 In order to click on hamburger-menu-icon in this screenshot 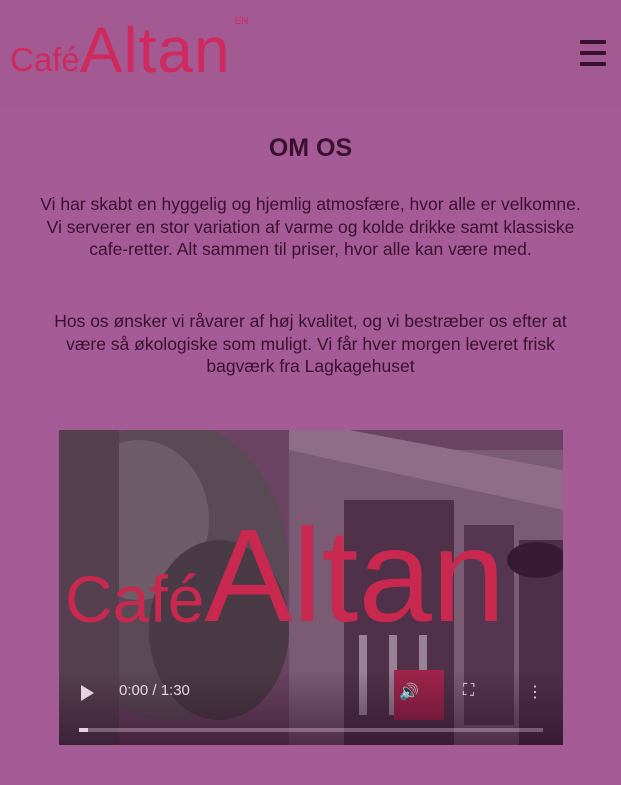, I will do `click(593, 53)`.